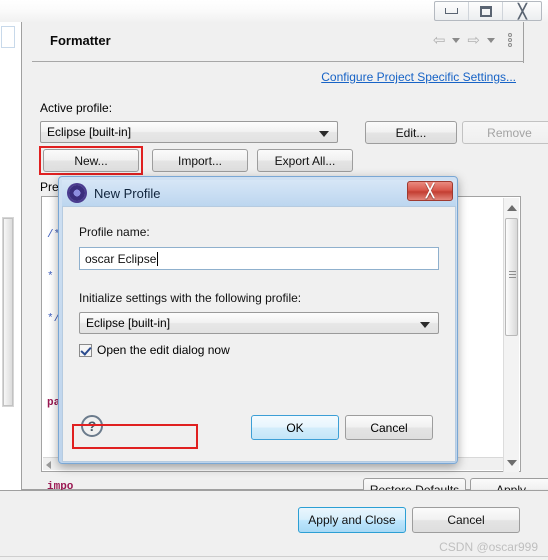 The width and height of the screenshot is (548, 560). Describe the element at coordinates (510, 40) in the screenshot. I see `view-menu-icon` at that location.